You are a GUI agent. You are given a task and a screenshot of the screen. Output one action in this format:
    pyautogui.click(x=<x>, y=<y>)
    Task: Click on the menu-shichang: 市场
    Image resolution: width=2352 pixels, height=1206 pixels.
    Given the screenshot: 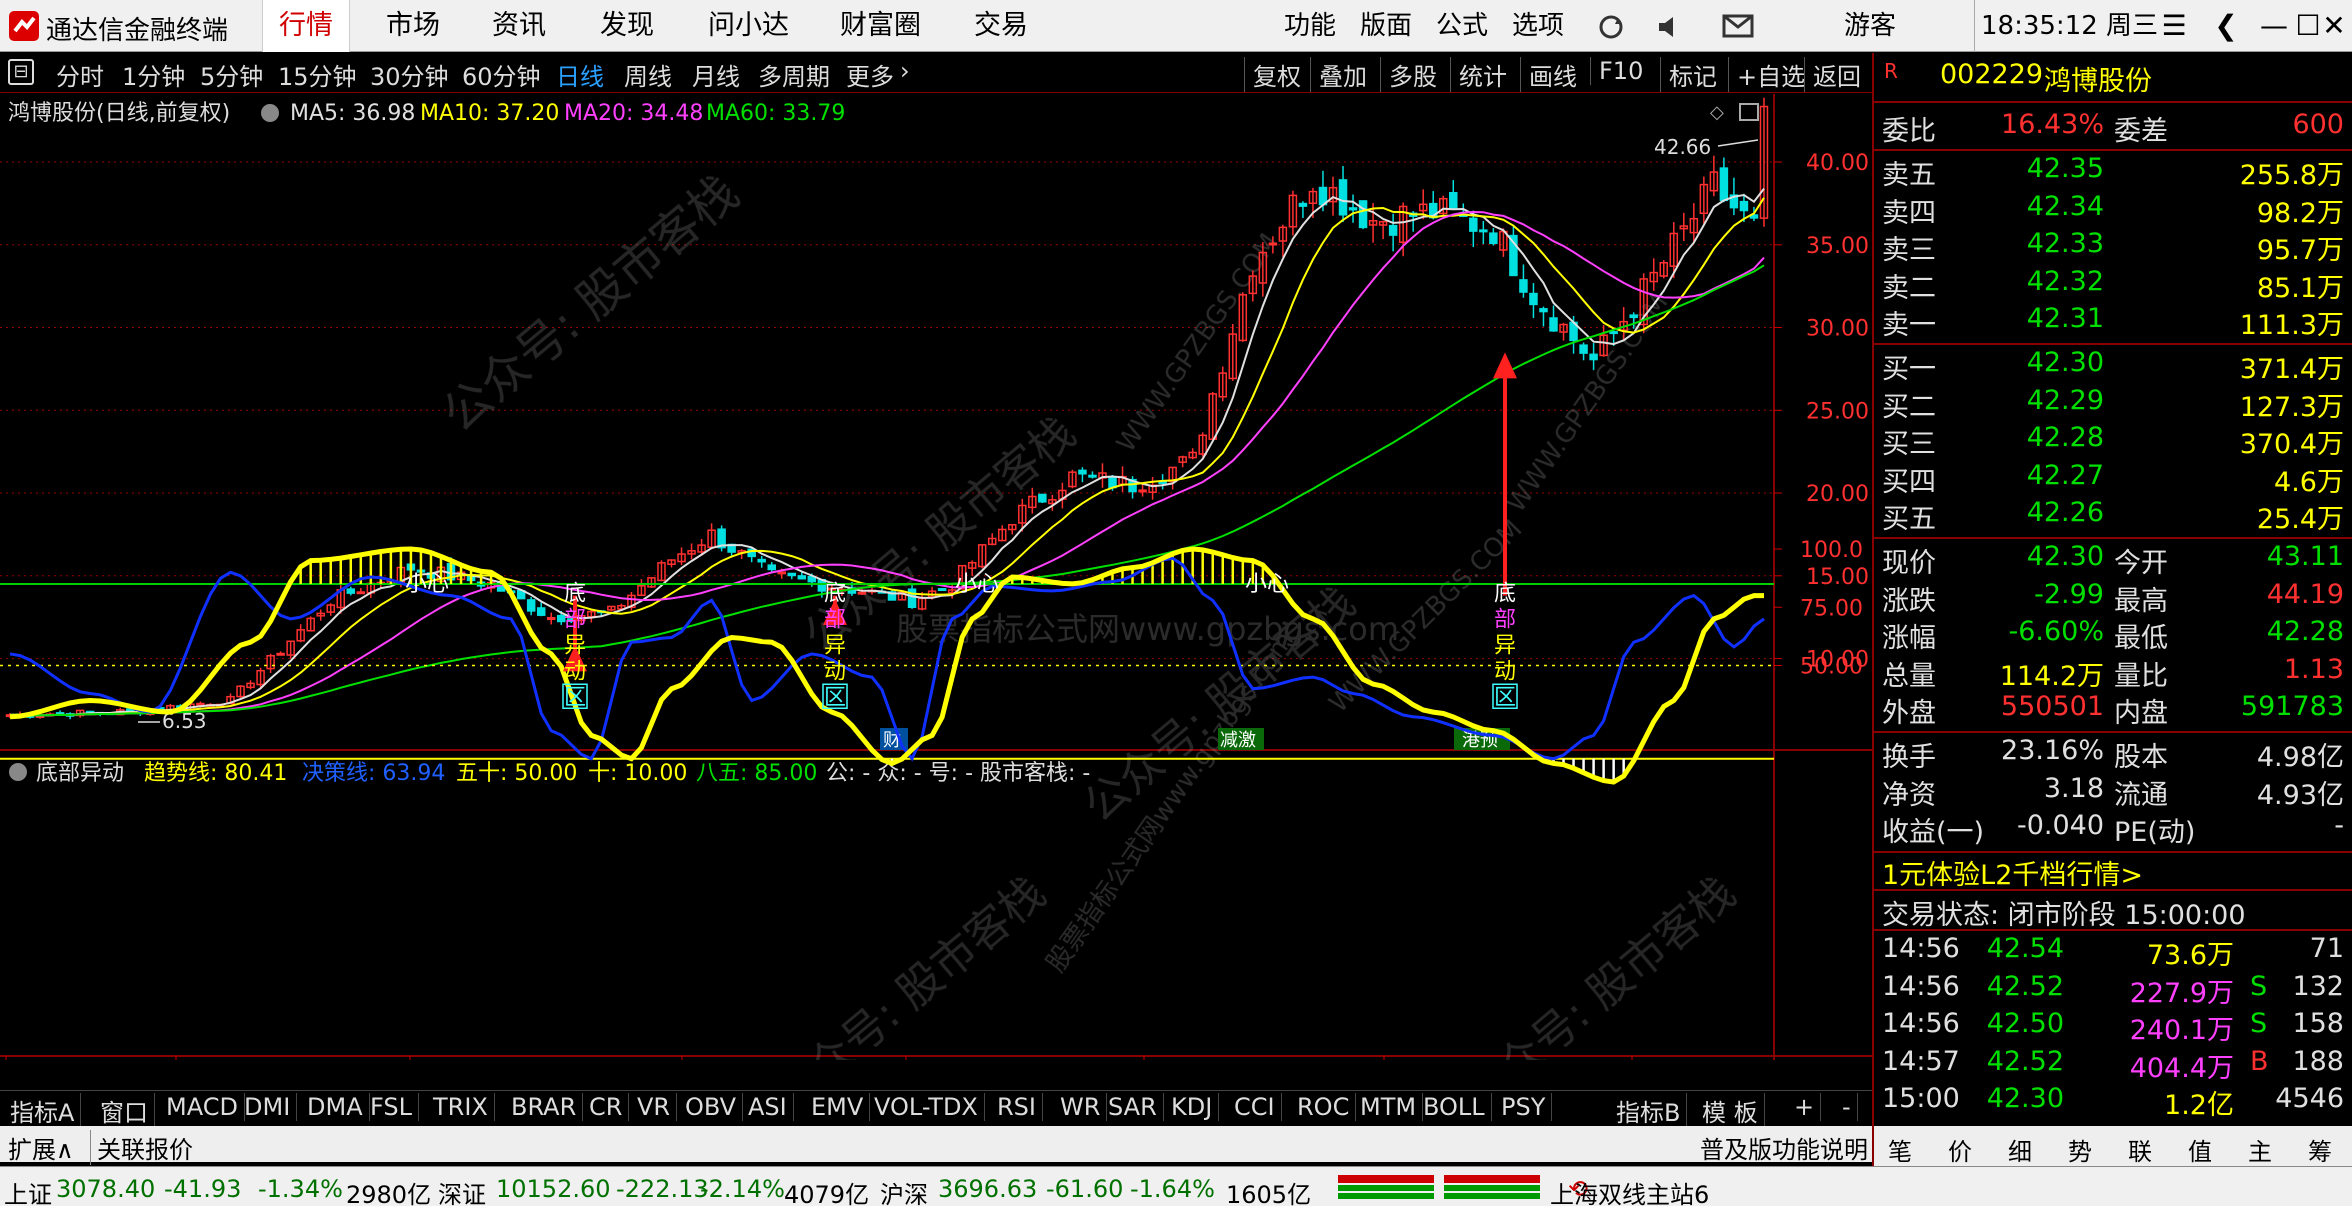 What is the action you would take?
    pyautogui.click(x=413, y=26)
    